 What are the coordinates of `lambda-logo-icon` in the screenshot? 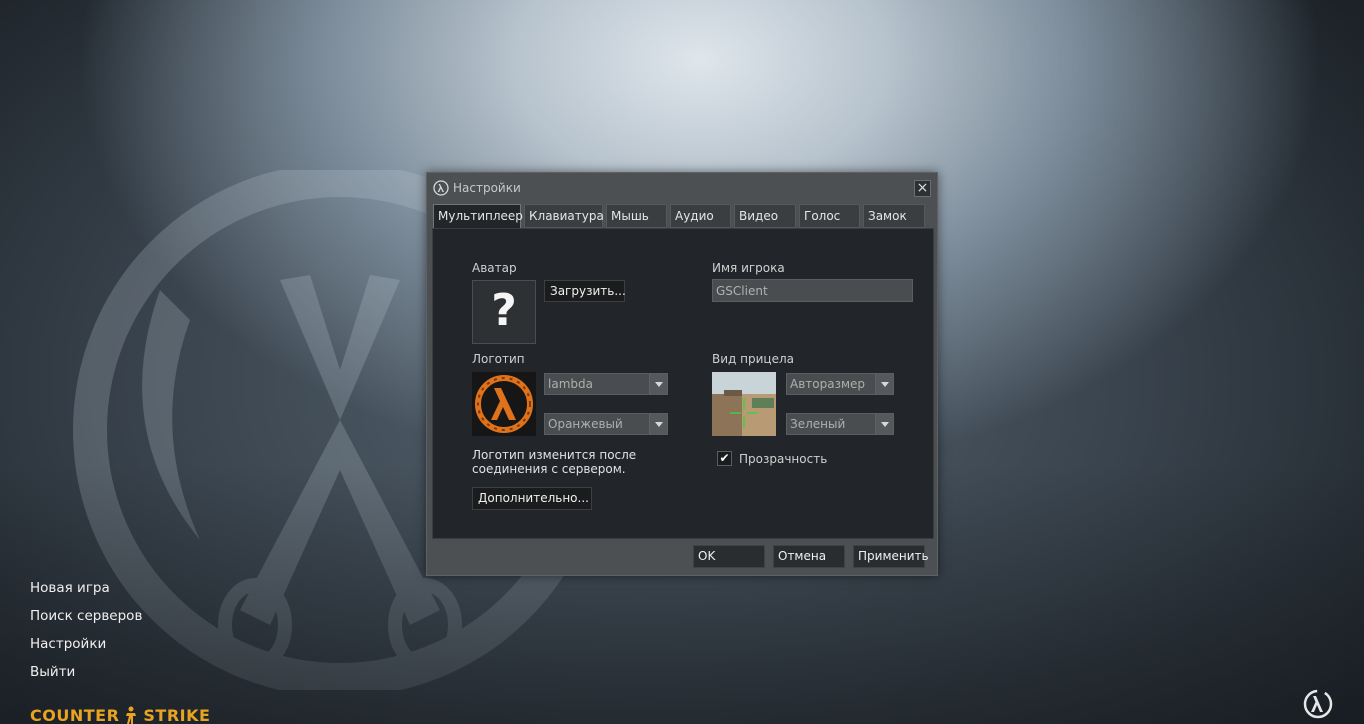 It's located at (504, 404).